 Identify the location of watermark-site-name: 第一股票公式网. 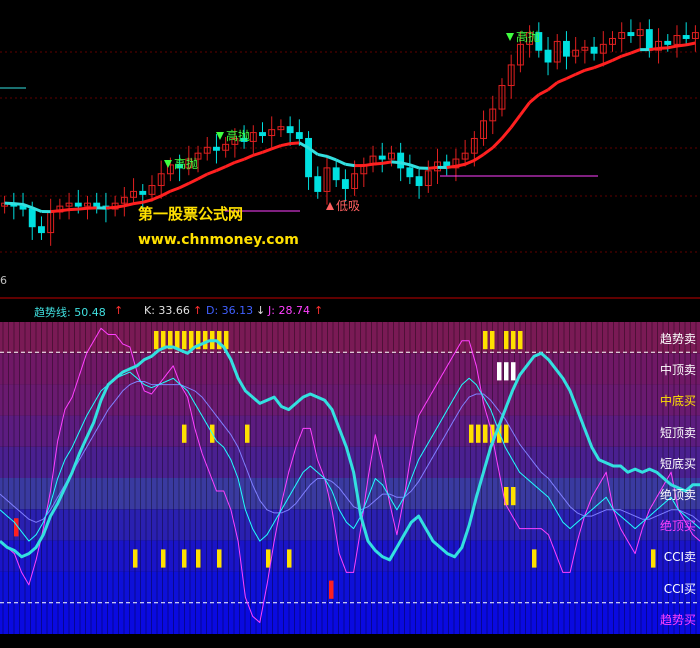
(191, 214).